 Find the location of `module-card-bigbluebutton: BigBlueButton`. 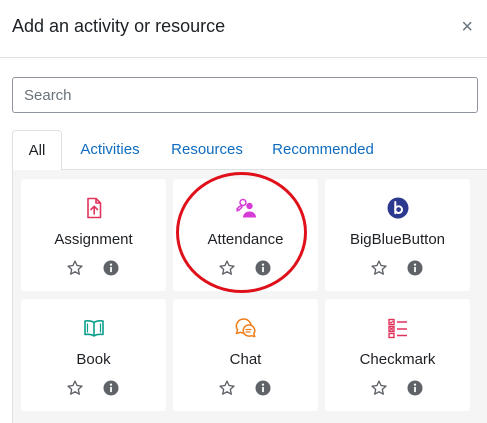

module-card-bigbluebutton: BigBlueButton is located at coordinates (397, 235).